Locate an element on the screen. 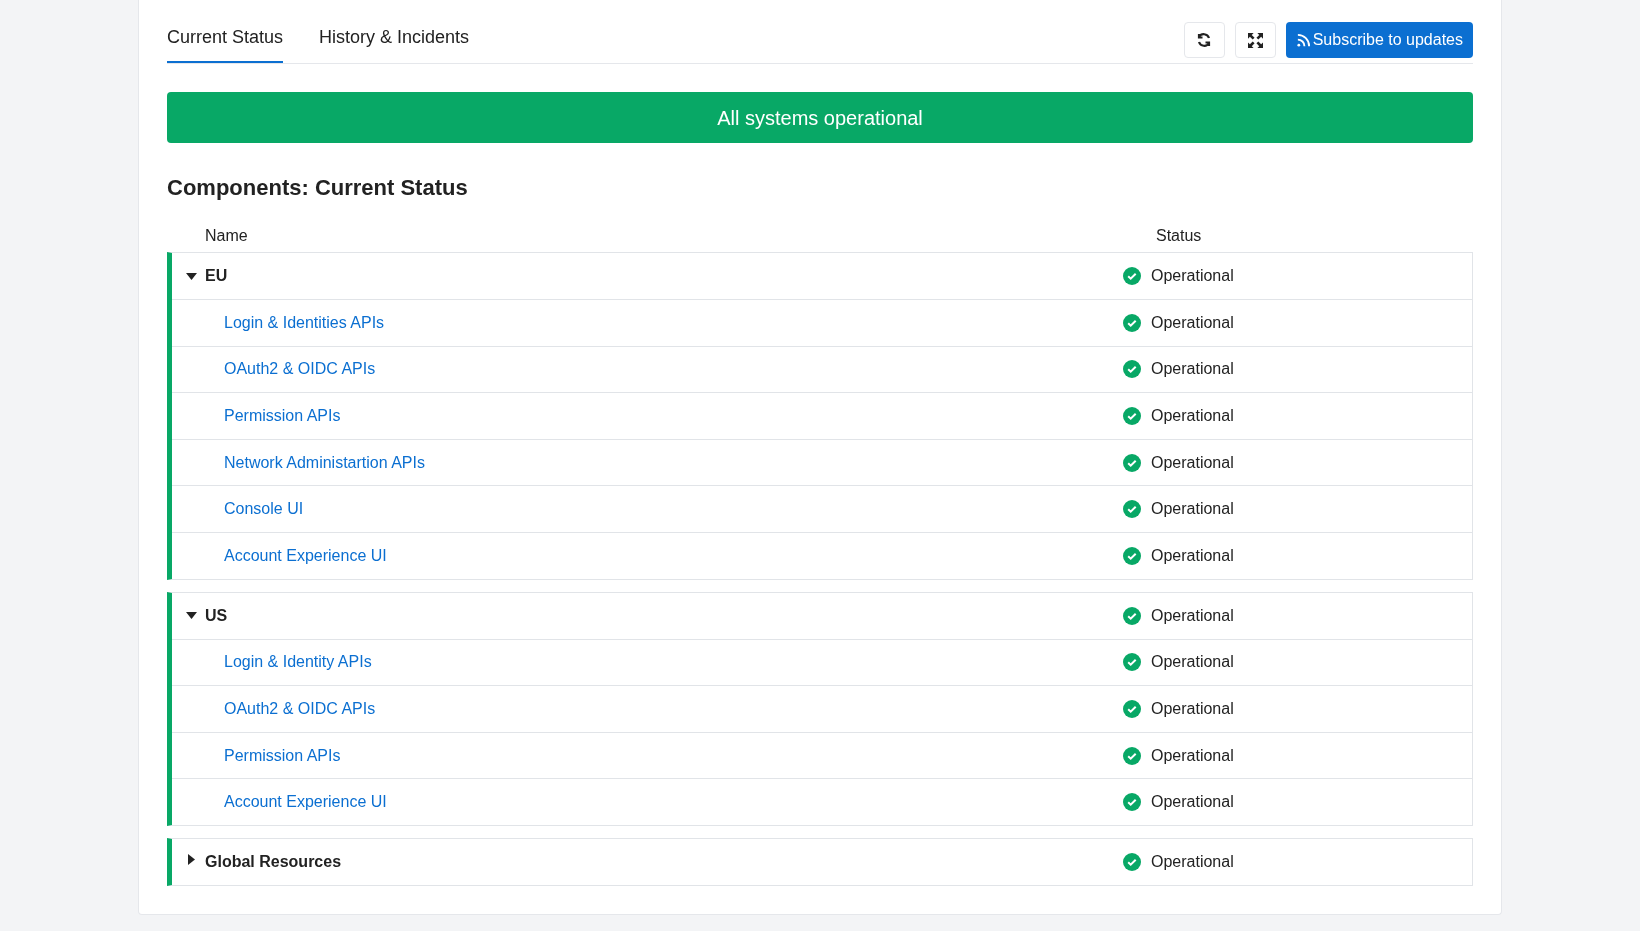 The height and width of the screenshot is (931, 1640). component-link: Console UI is located at coordinates (673, 509).